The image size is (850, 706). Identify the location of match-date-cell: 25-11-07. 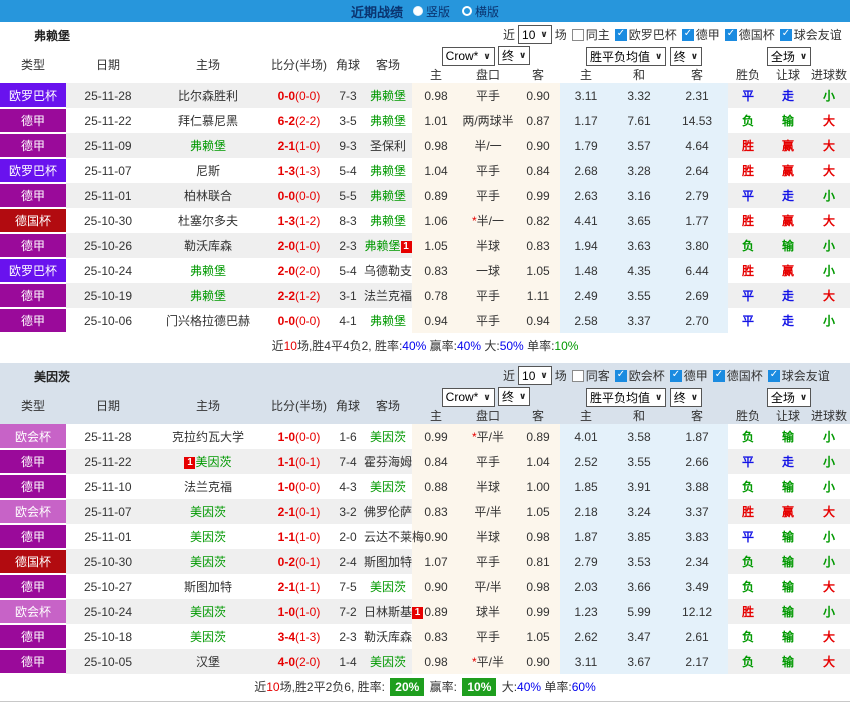
(108, 511).